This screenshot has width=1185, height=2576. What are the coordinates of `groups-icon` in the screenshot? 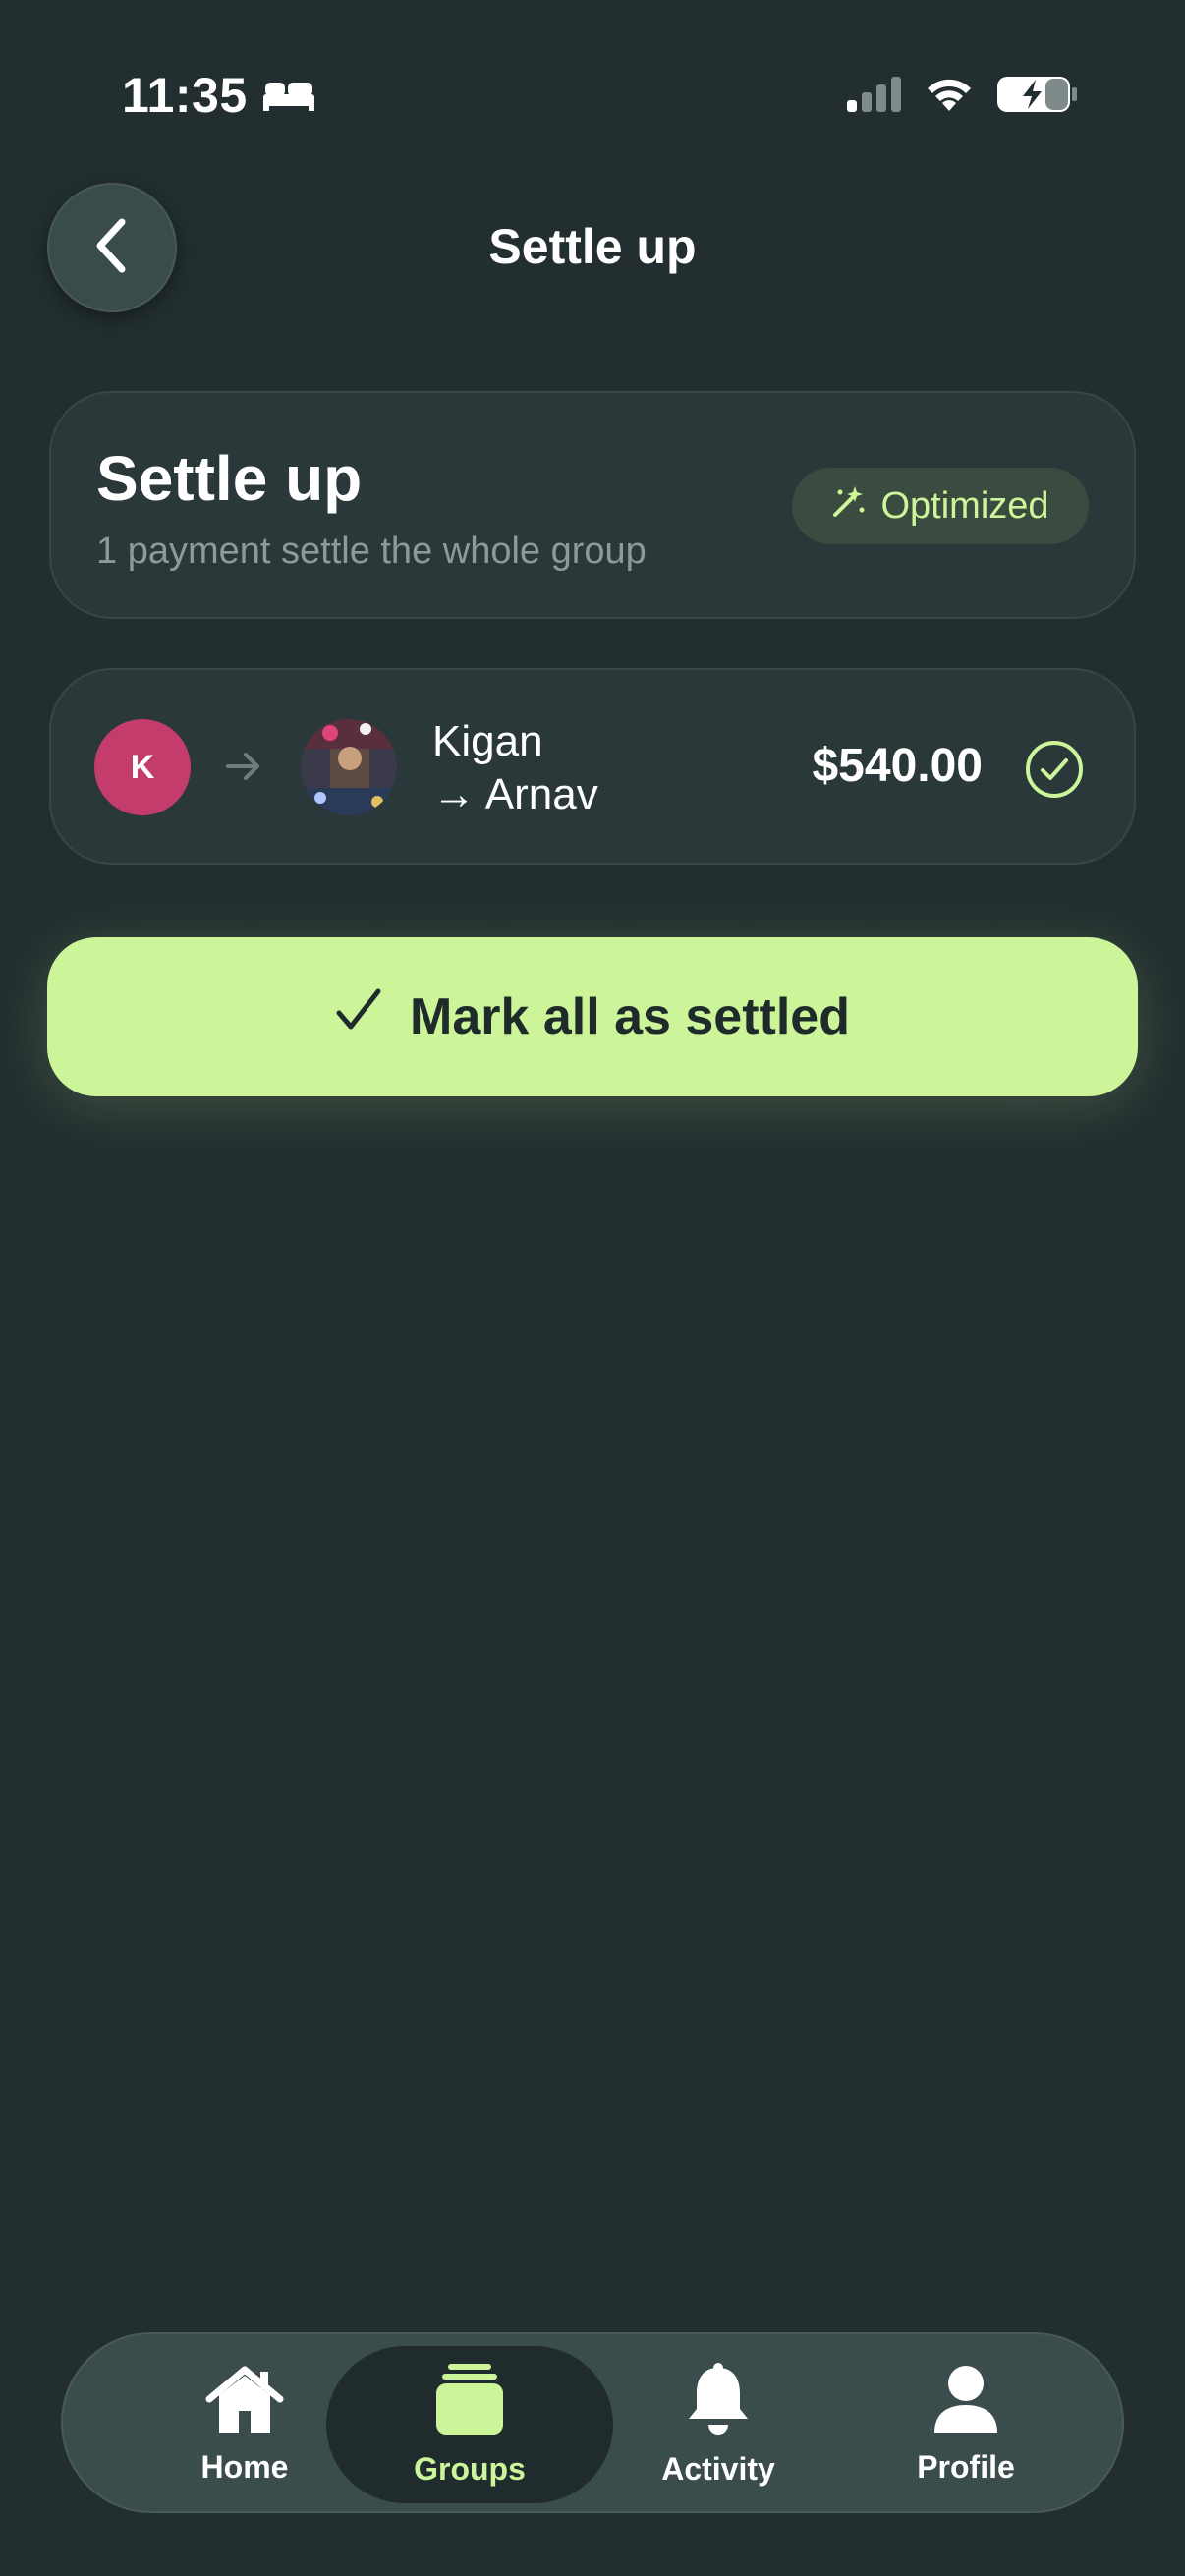 It's located at (470, 2401).